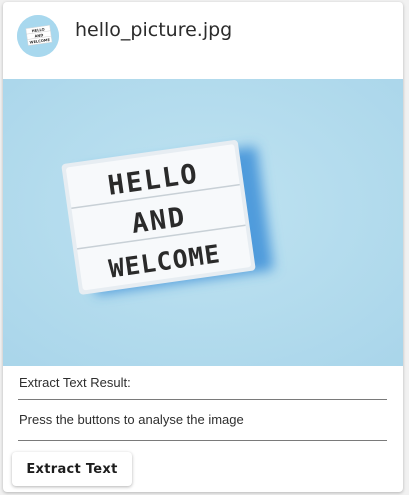 The image size is (409, 495). I want to click on card-title: hello_picture.jpg, so click(154, 30).